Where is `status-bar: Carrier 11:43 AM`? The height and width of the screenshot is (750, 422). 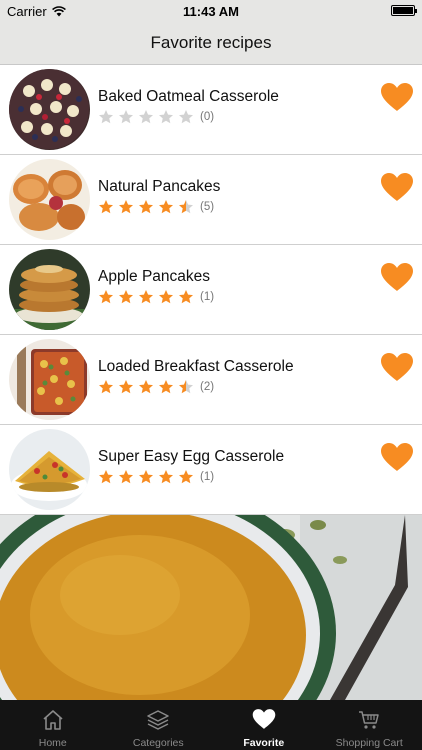 status-bar: Carrier 11:43 AM is located at coordinates (211, 11).